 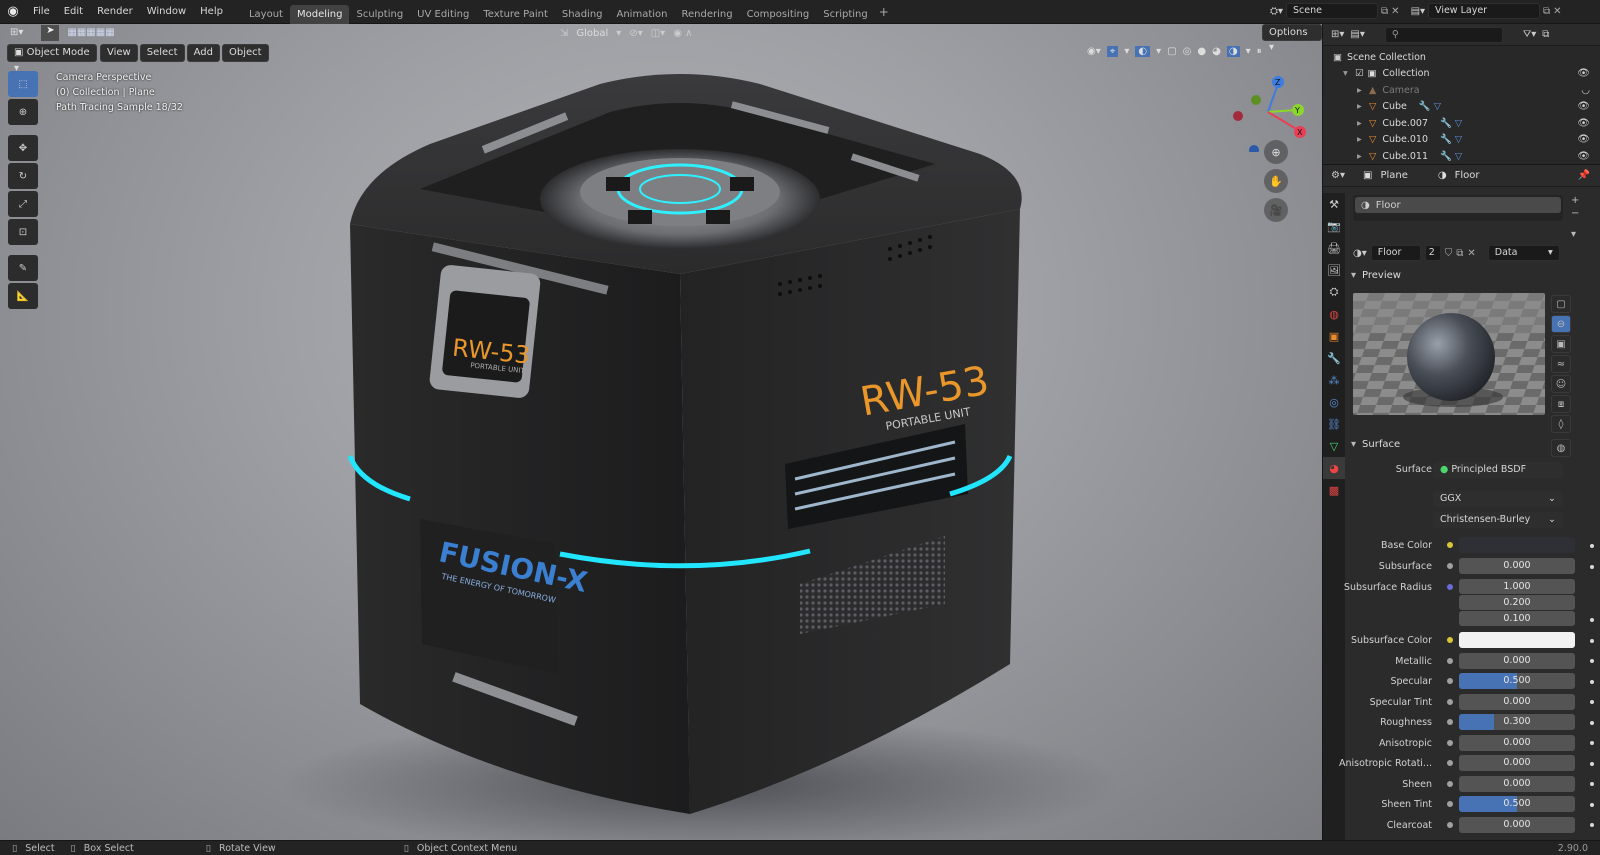 I want to click on scale-tool-icon: ⤢, so click(x=23, y=204).